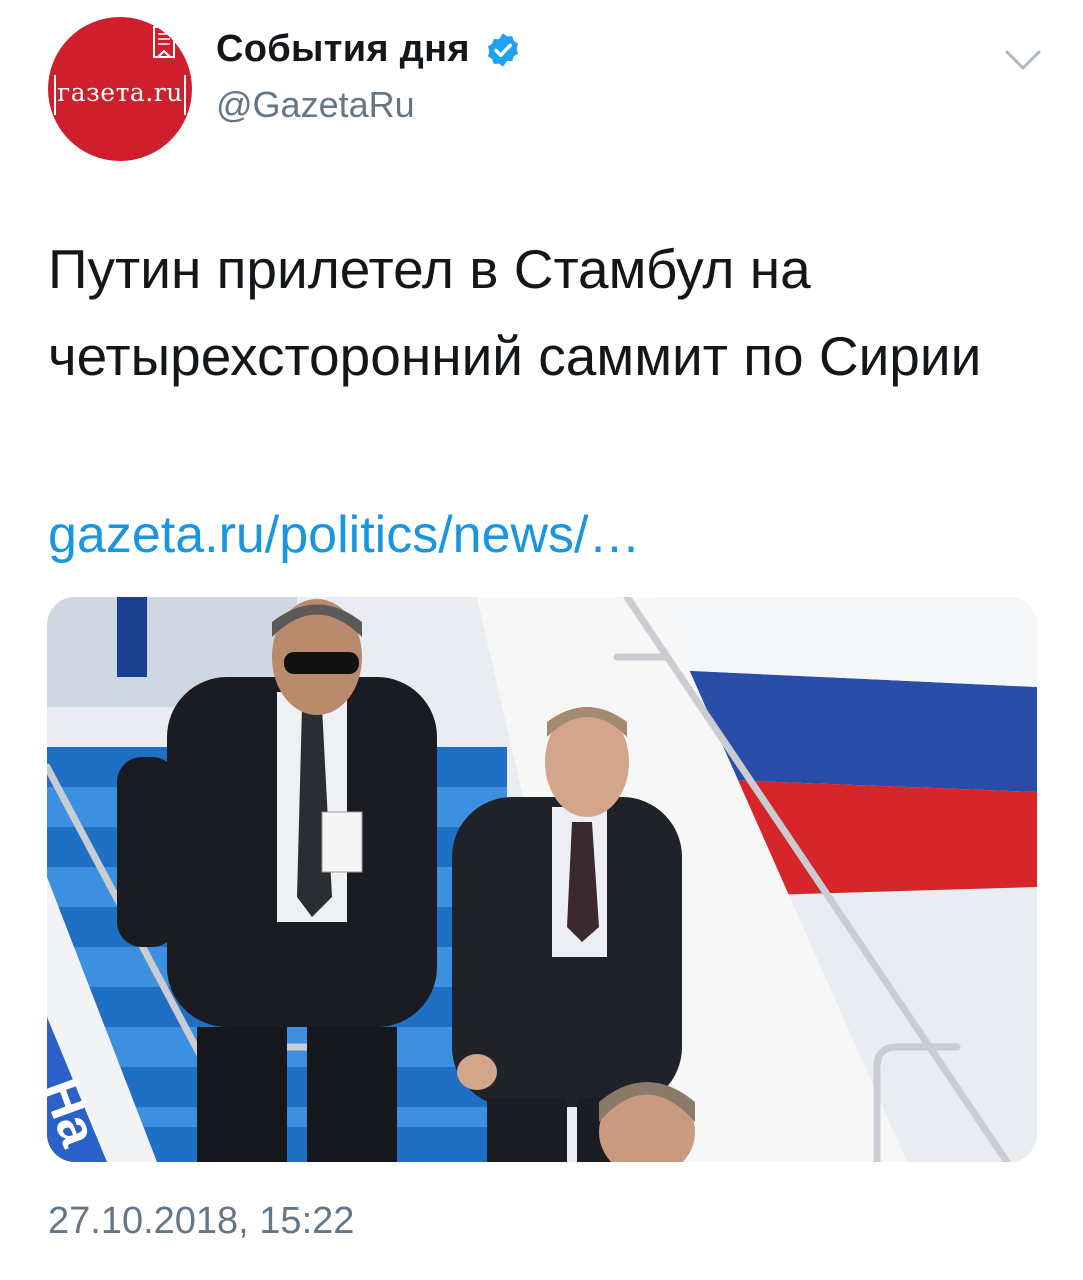 This screenshot has width=1083, height=1280. Describe the element at coordinates (502, 49) in the screenshot. I see `verified-badge-icon` at that location.